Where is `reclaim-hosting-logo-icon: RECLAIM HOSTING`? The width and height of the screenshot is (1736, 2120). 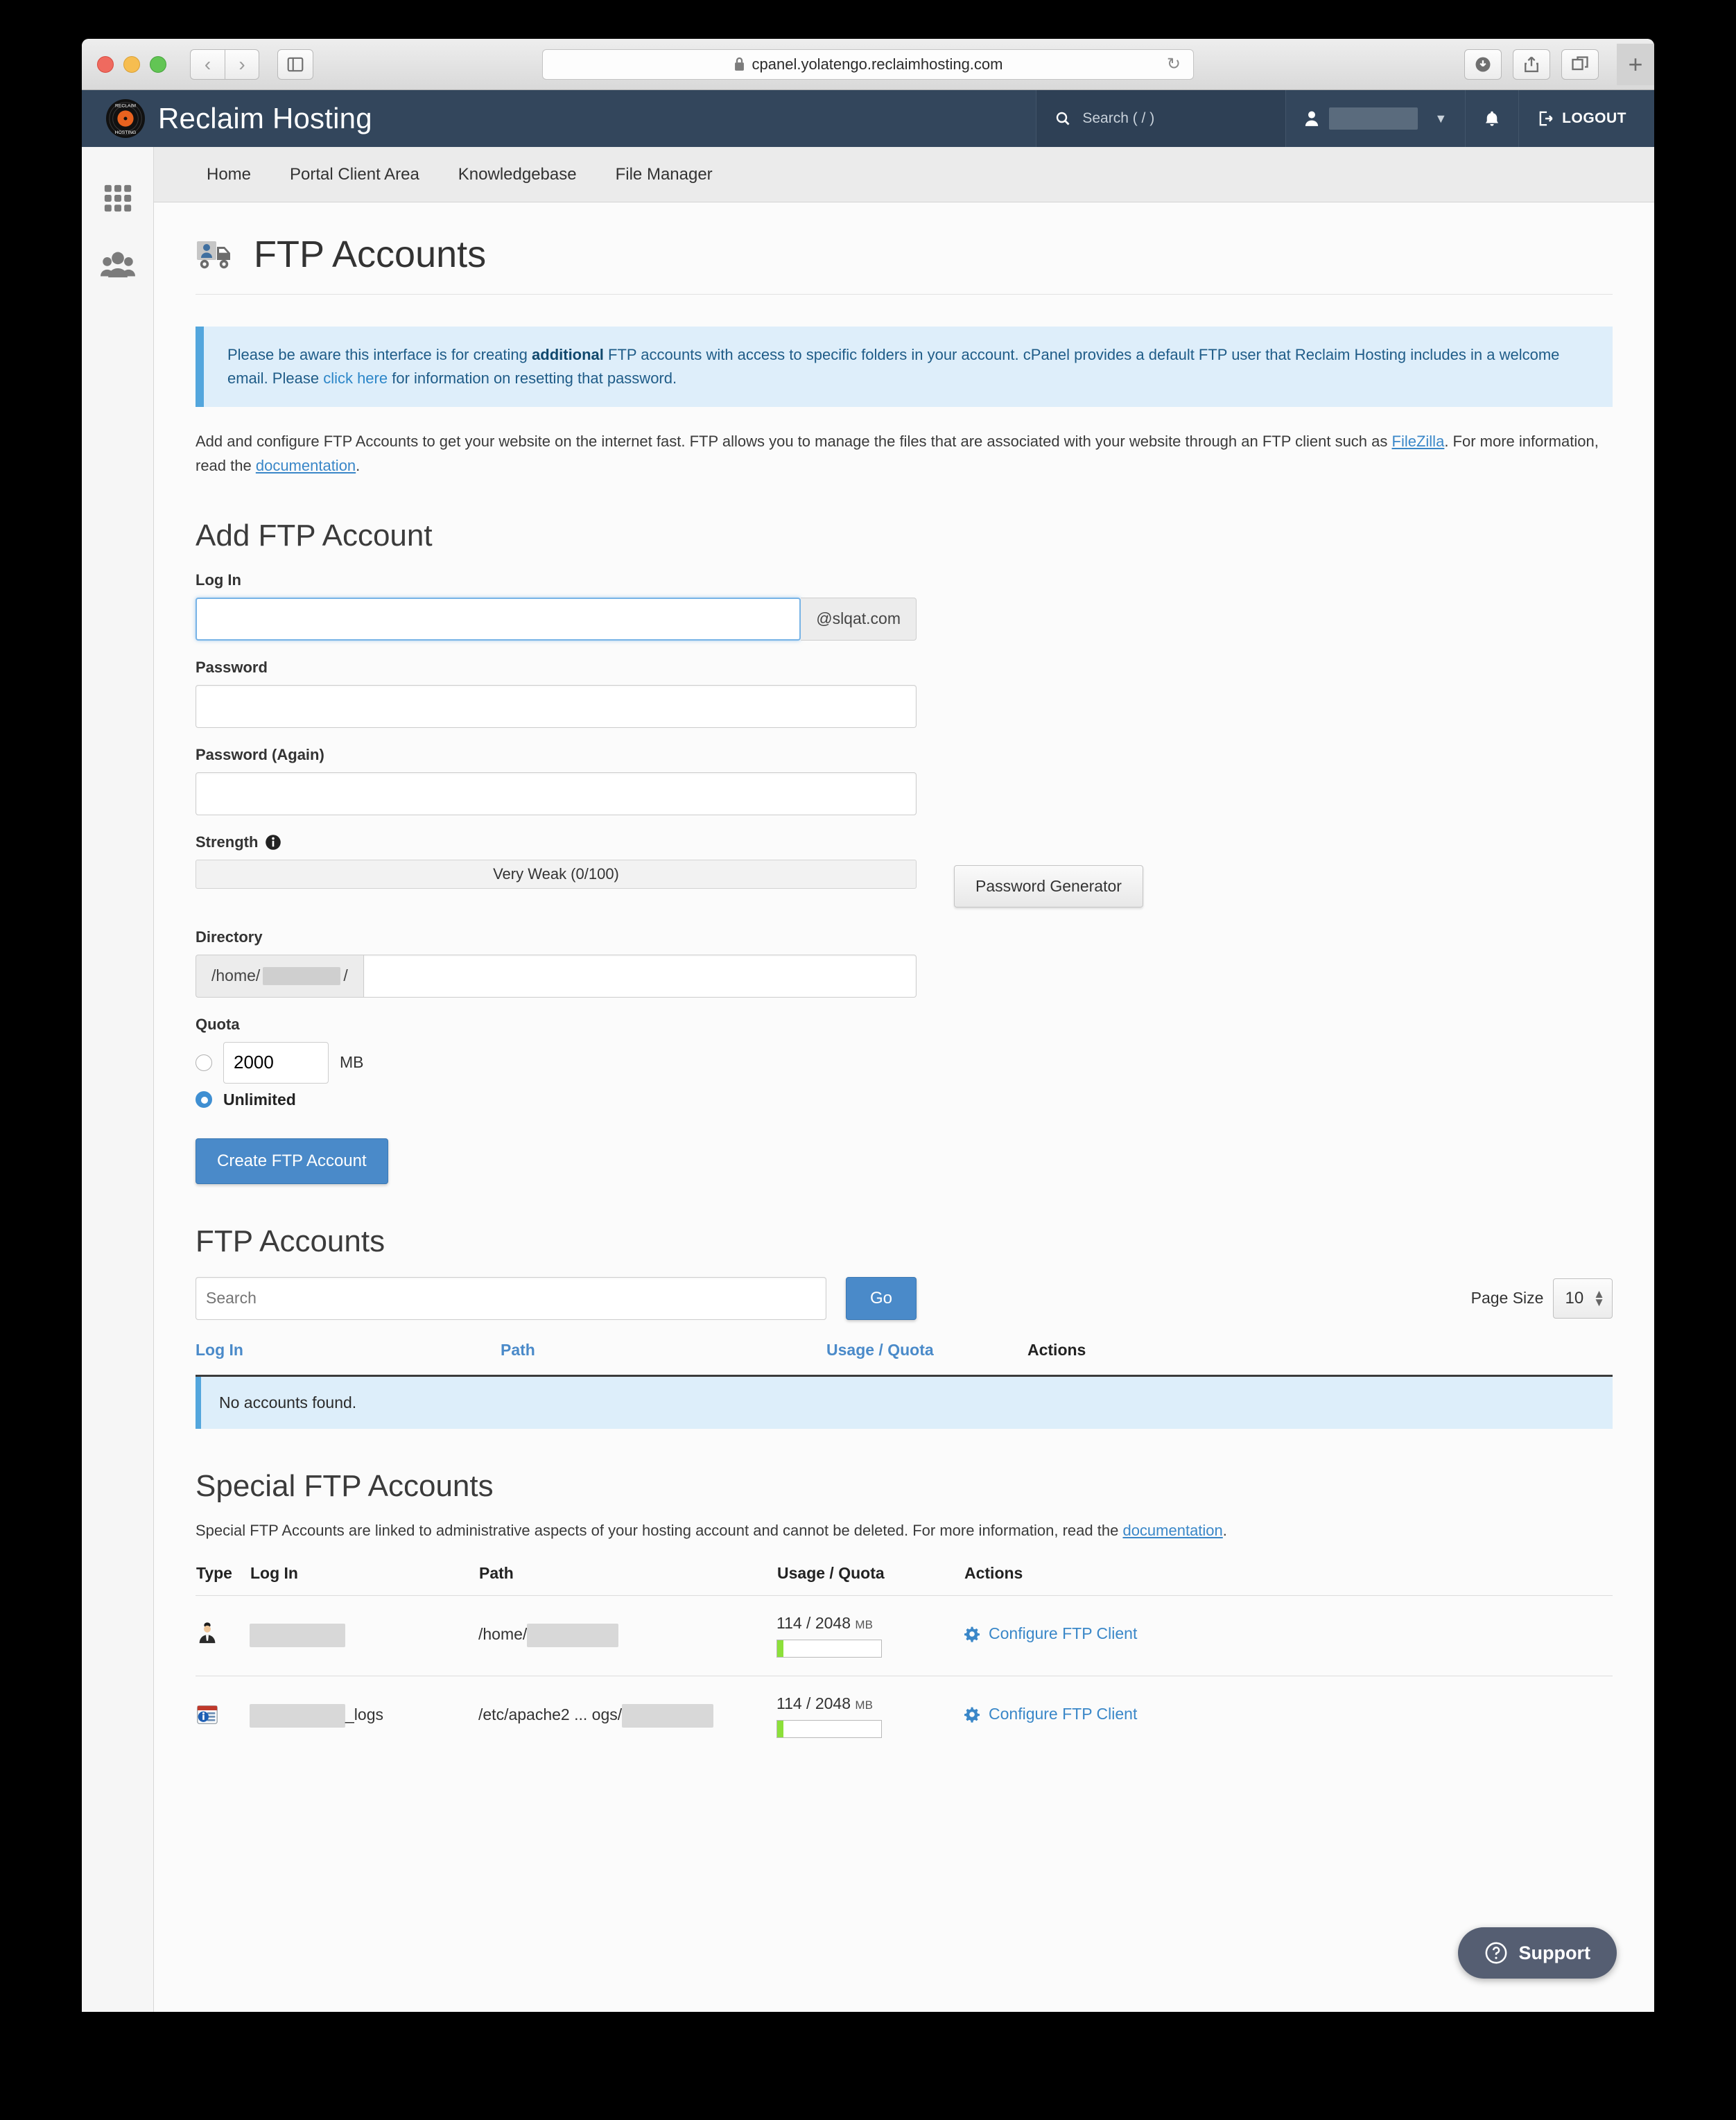
reclaim-hosting-logo-icon: RECLAIM HOSTING is located at coordinates (126, 118).